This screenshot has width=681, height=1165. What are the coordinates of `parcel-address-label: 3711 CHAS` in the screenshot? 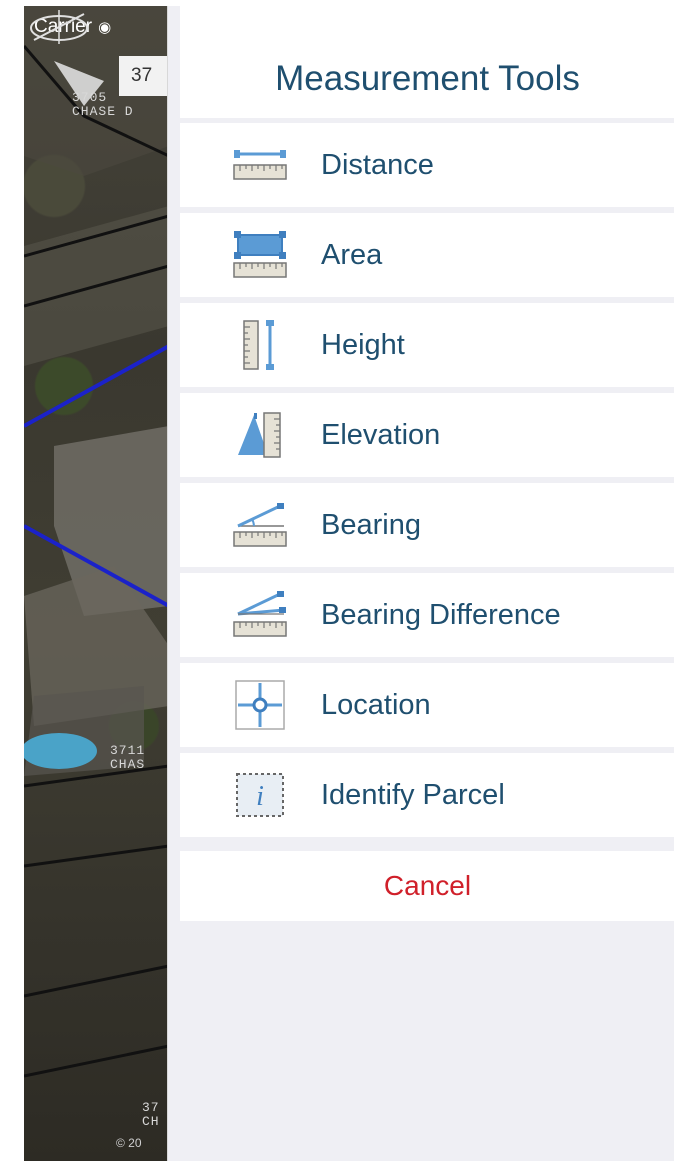 It's located at (128, 757).